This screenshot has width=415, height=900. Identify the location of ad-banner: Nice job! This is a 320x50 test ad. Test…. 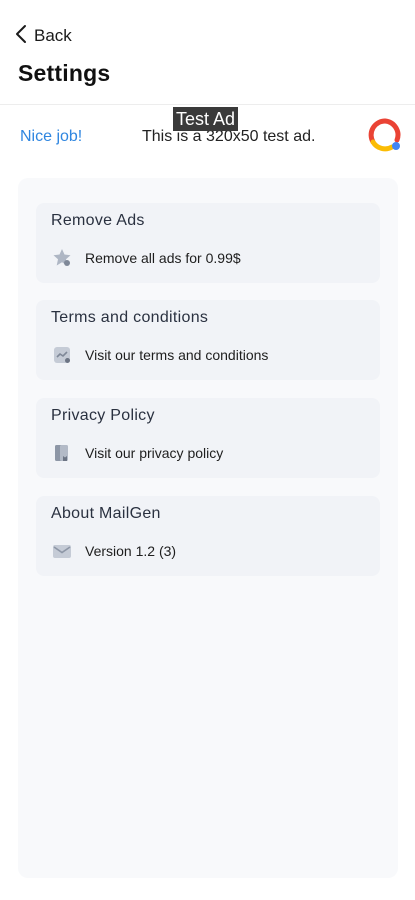
(207, 132).